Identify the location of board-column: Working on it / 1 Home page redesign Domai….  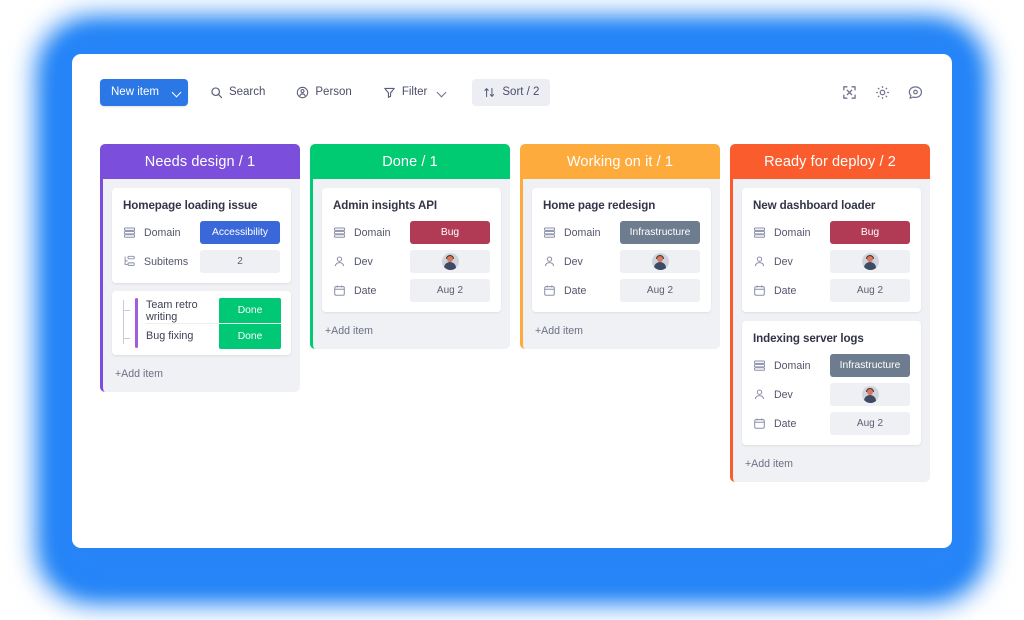
(620, 344).